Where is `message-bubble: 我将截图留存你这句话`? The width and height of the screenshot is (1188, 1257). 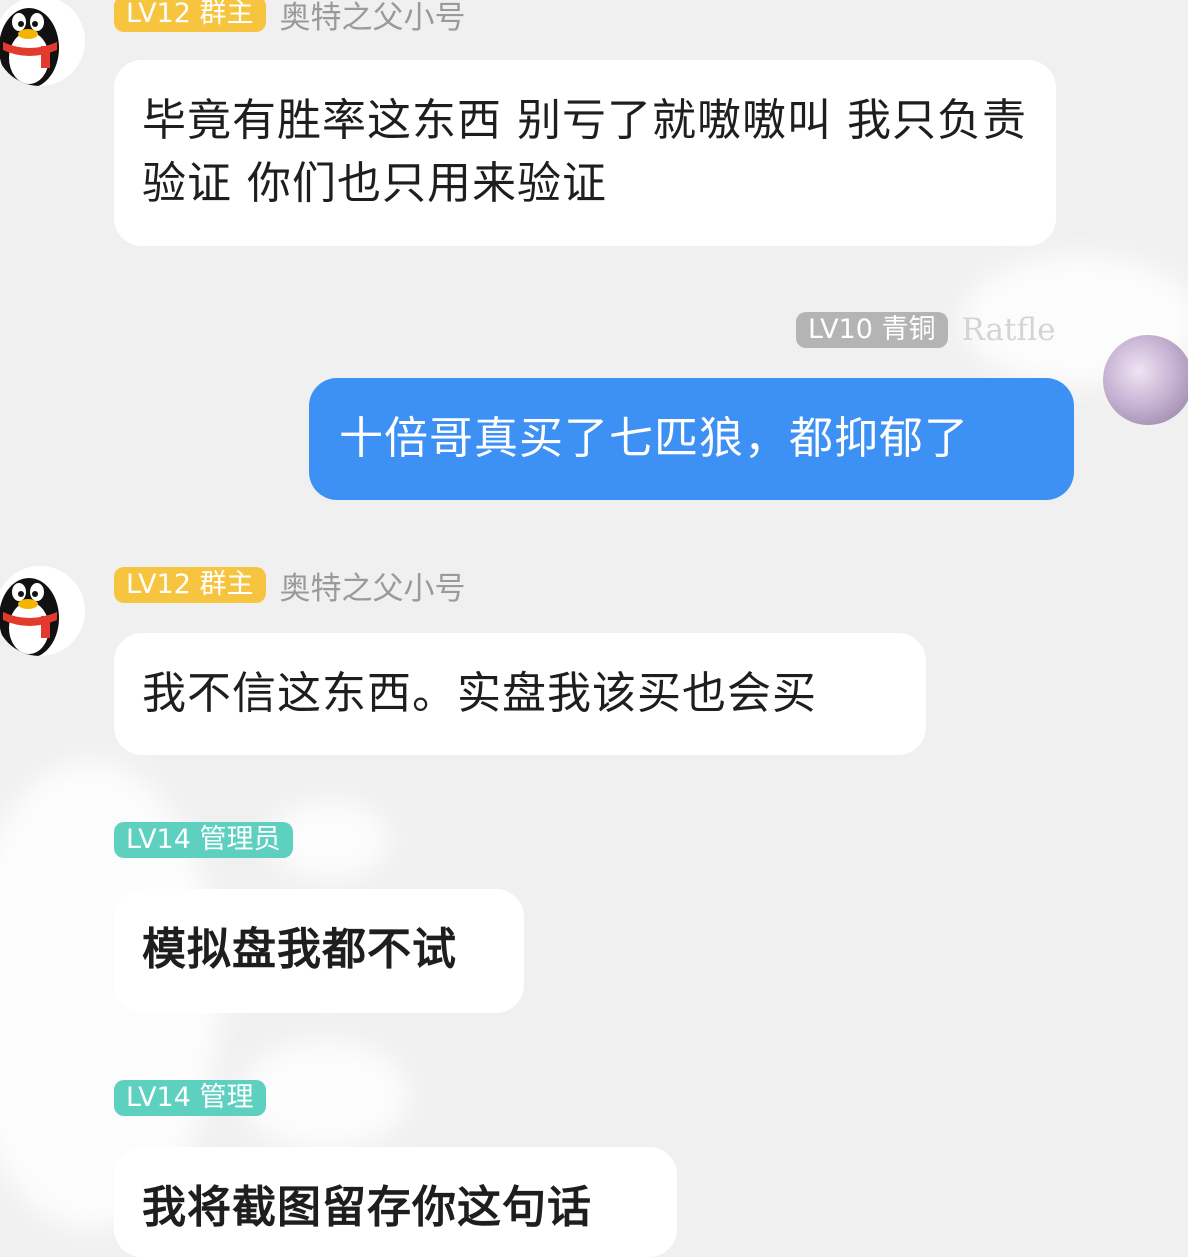
message-bubble: 我将截图留存你这句话 is located at coordinates (395, 1202).